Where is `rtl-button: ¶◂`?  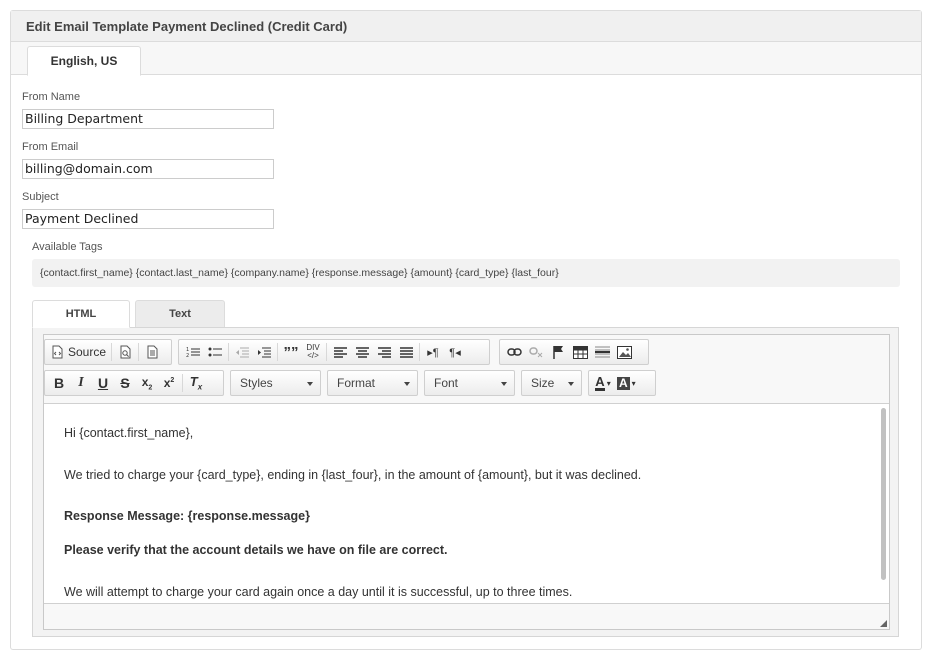 rtl-button: ¶◂ is located at coordinates (455, 352).